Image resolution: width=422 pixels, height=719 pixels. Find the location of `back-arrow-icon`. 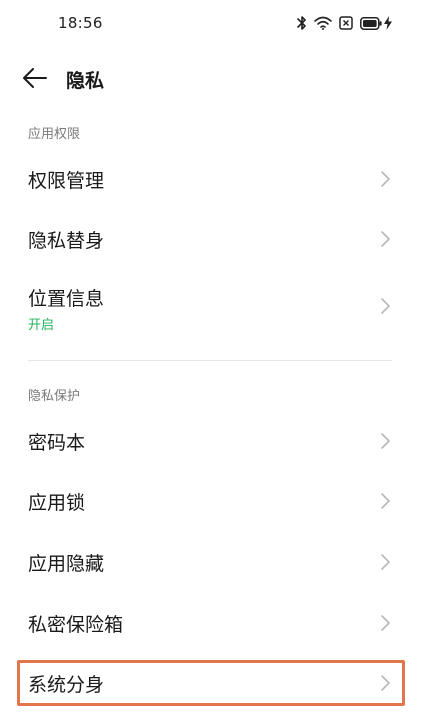

back-arrow-icon is located at coordinates (35, 78).